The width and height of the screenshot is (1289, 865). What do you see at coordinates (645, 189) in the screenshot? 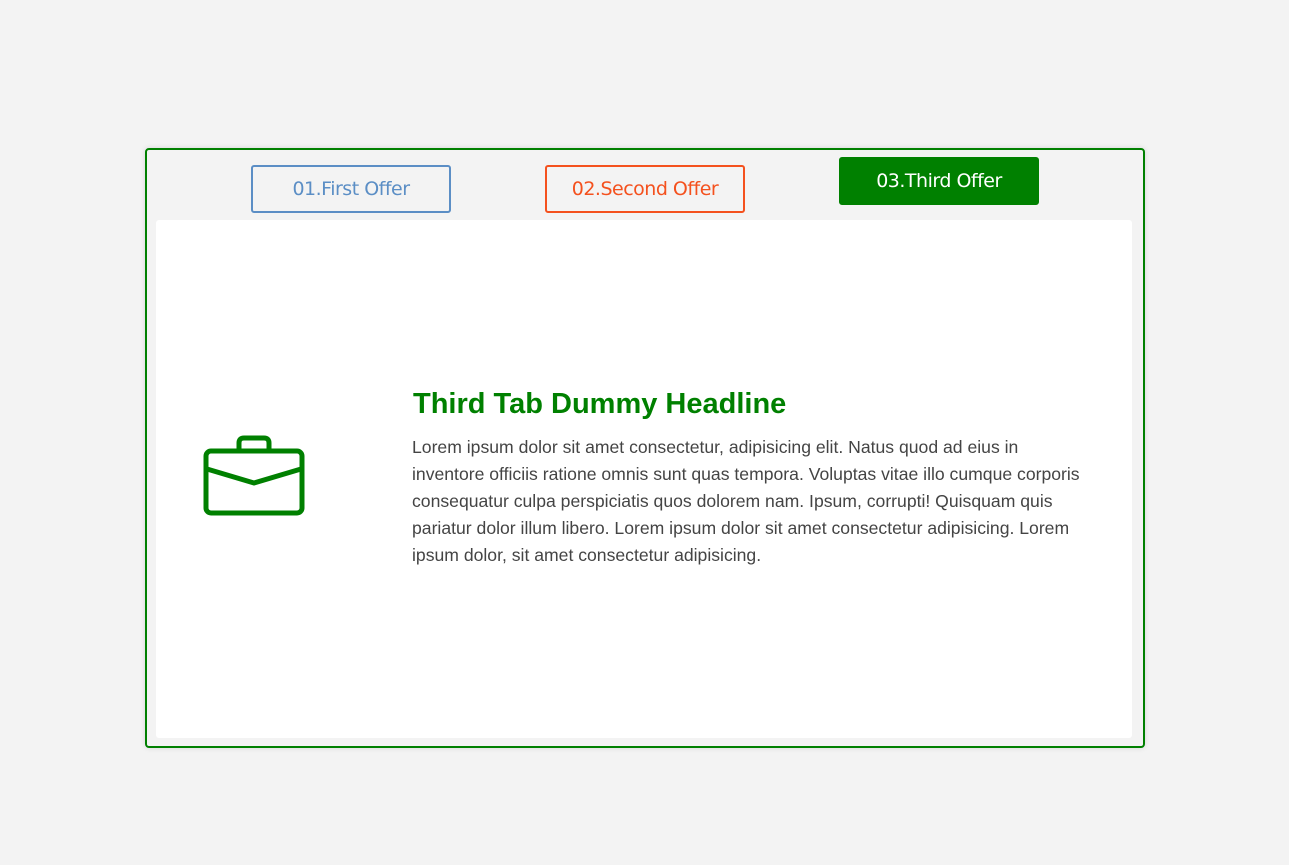
I see `tab-second-offer: 02.Second Offer` at bounding box center [645, 189].